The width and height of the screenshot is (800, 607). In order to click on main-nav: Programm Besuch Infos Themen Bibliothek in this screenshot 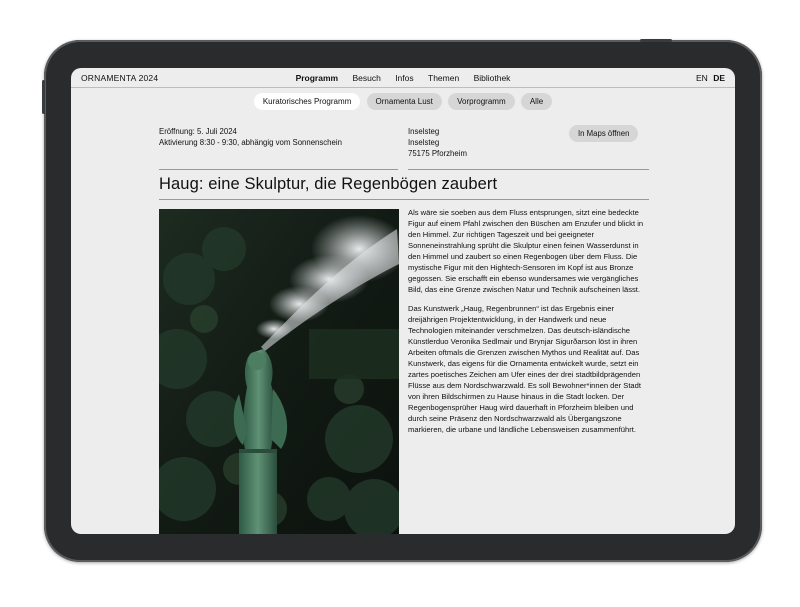, I will do `click(403, 78)`.